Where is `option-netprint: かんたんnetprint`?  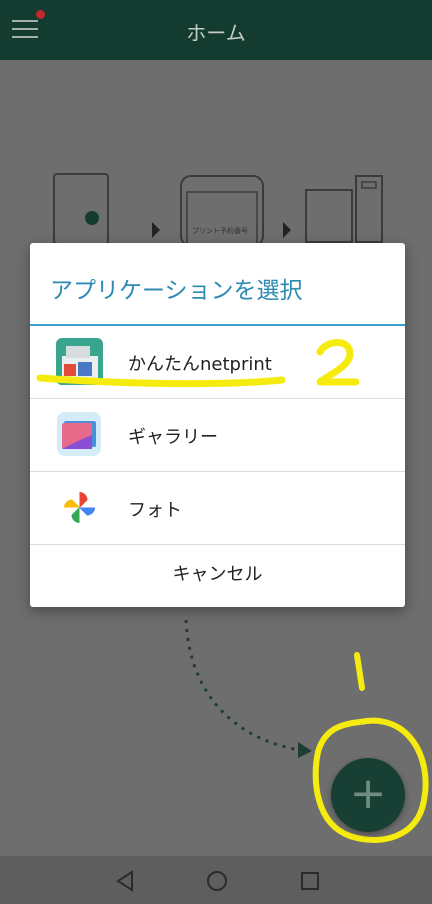 option-netprint: かんたんnetprint is located at coordinates (217, 362).